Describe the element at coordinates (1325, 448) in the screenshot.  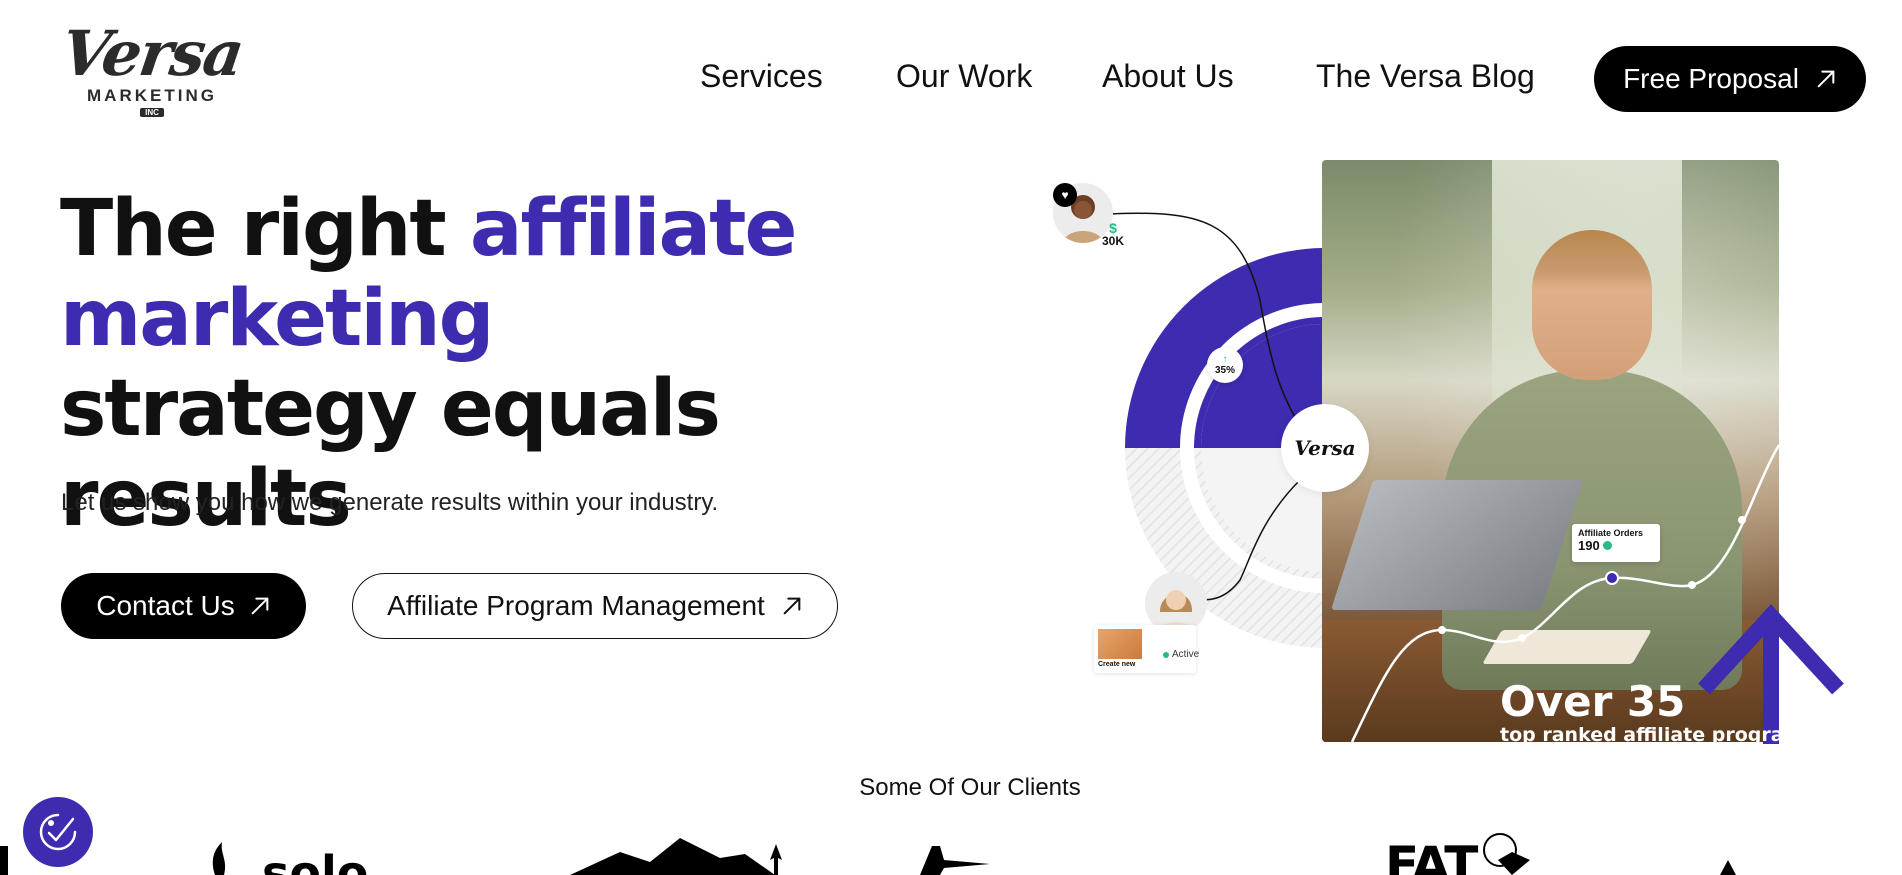
I see `versa-badge: Versa` at that location.